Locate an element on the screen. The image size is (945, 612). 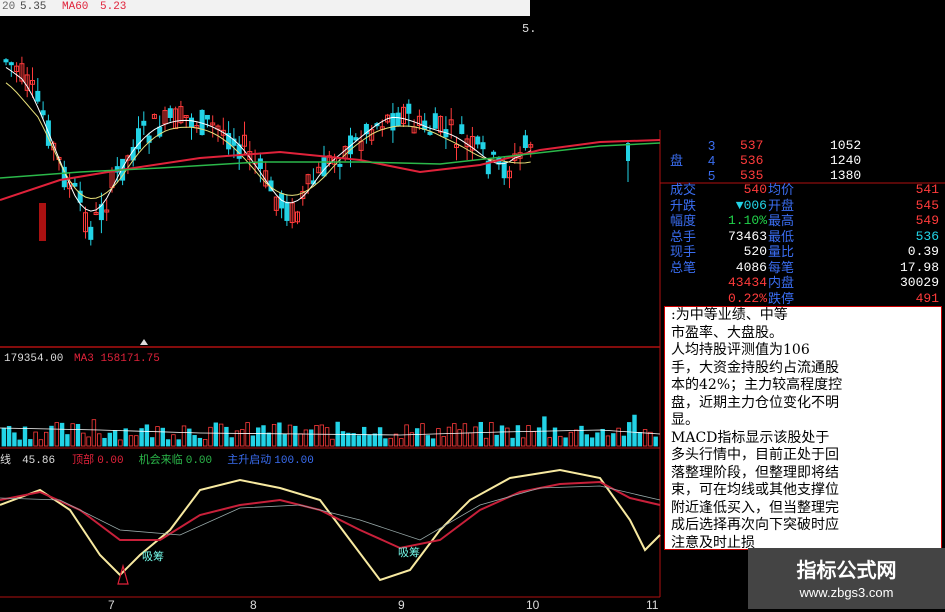
quote-value2: 17.98 is located at coordinates (919, 267).